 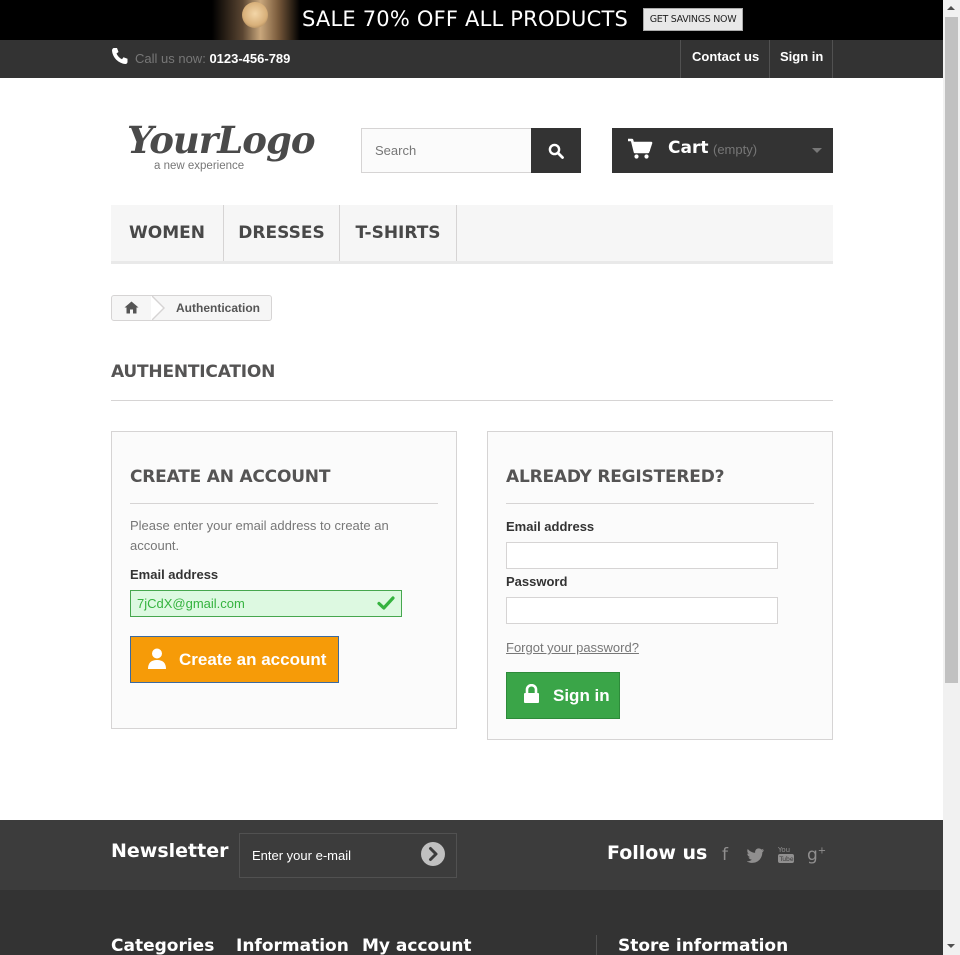 What do you see at coordinates (786, 859) in the screenshot?
I see `svg-text: Tube` at bounding box center [786, 859].